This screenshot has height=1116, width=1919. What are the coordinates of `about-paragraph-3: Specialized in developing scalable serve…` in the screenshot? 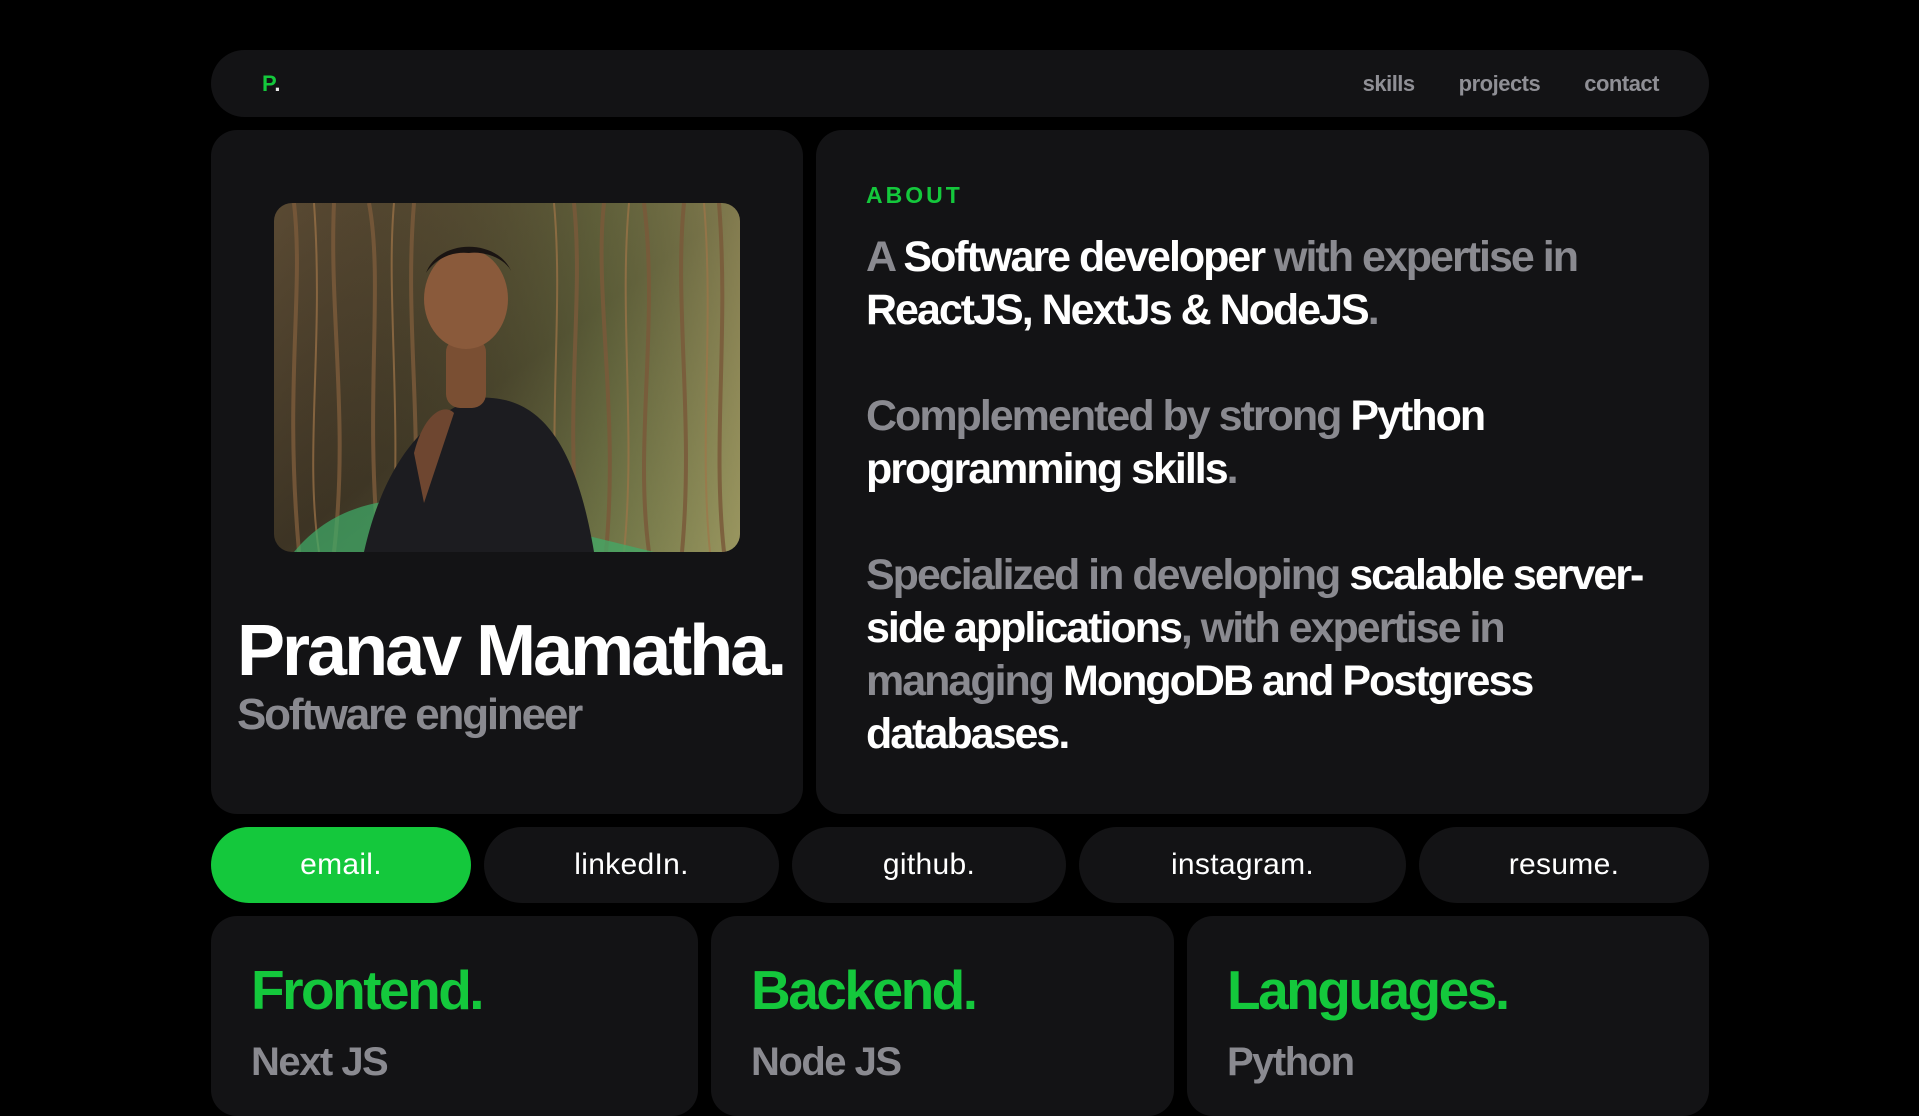 It's located at (1267, 655).